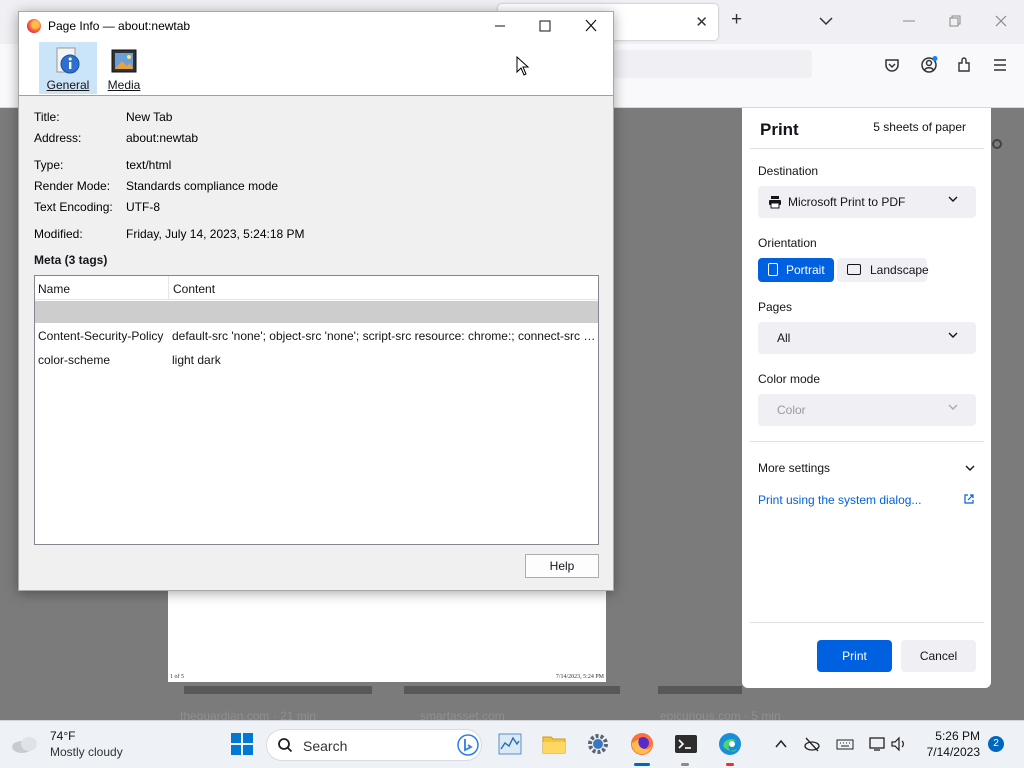 This screenshot has height=768, width=1024. Describe the element at coordinates (784, 338) in the screenshot. I see `pages-value: All` at that location.